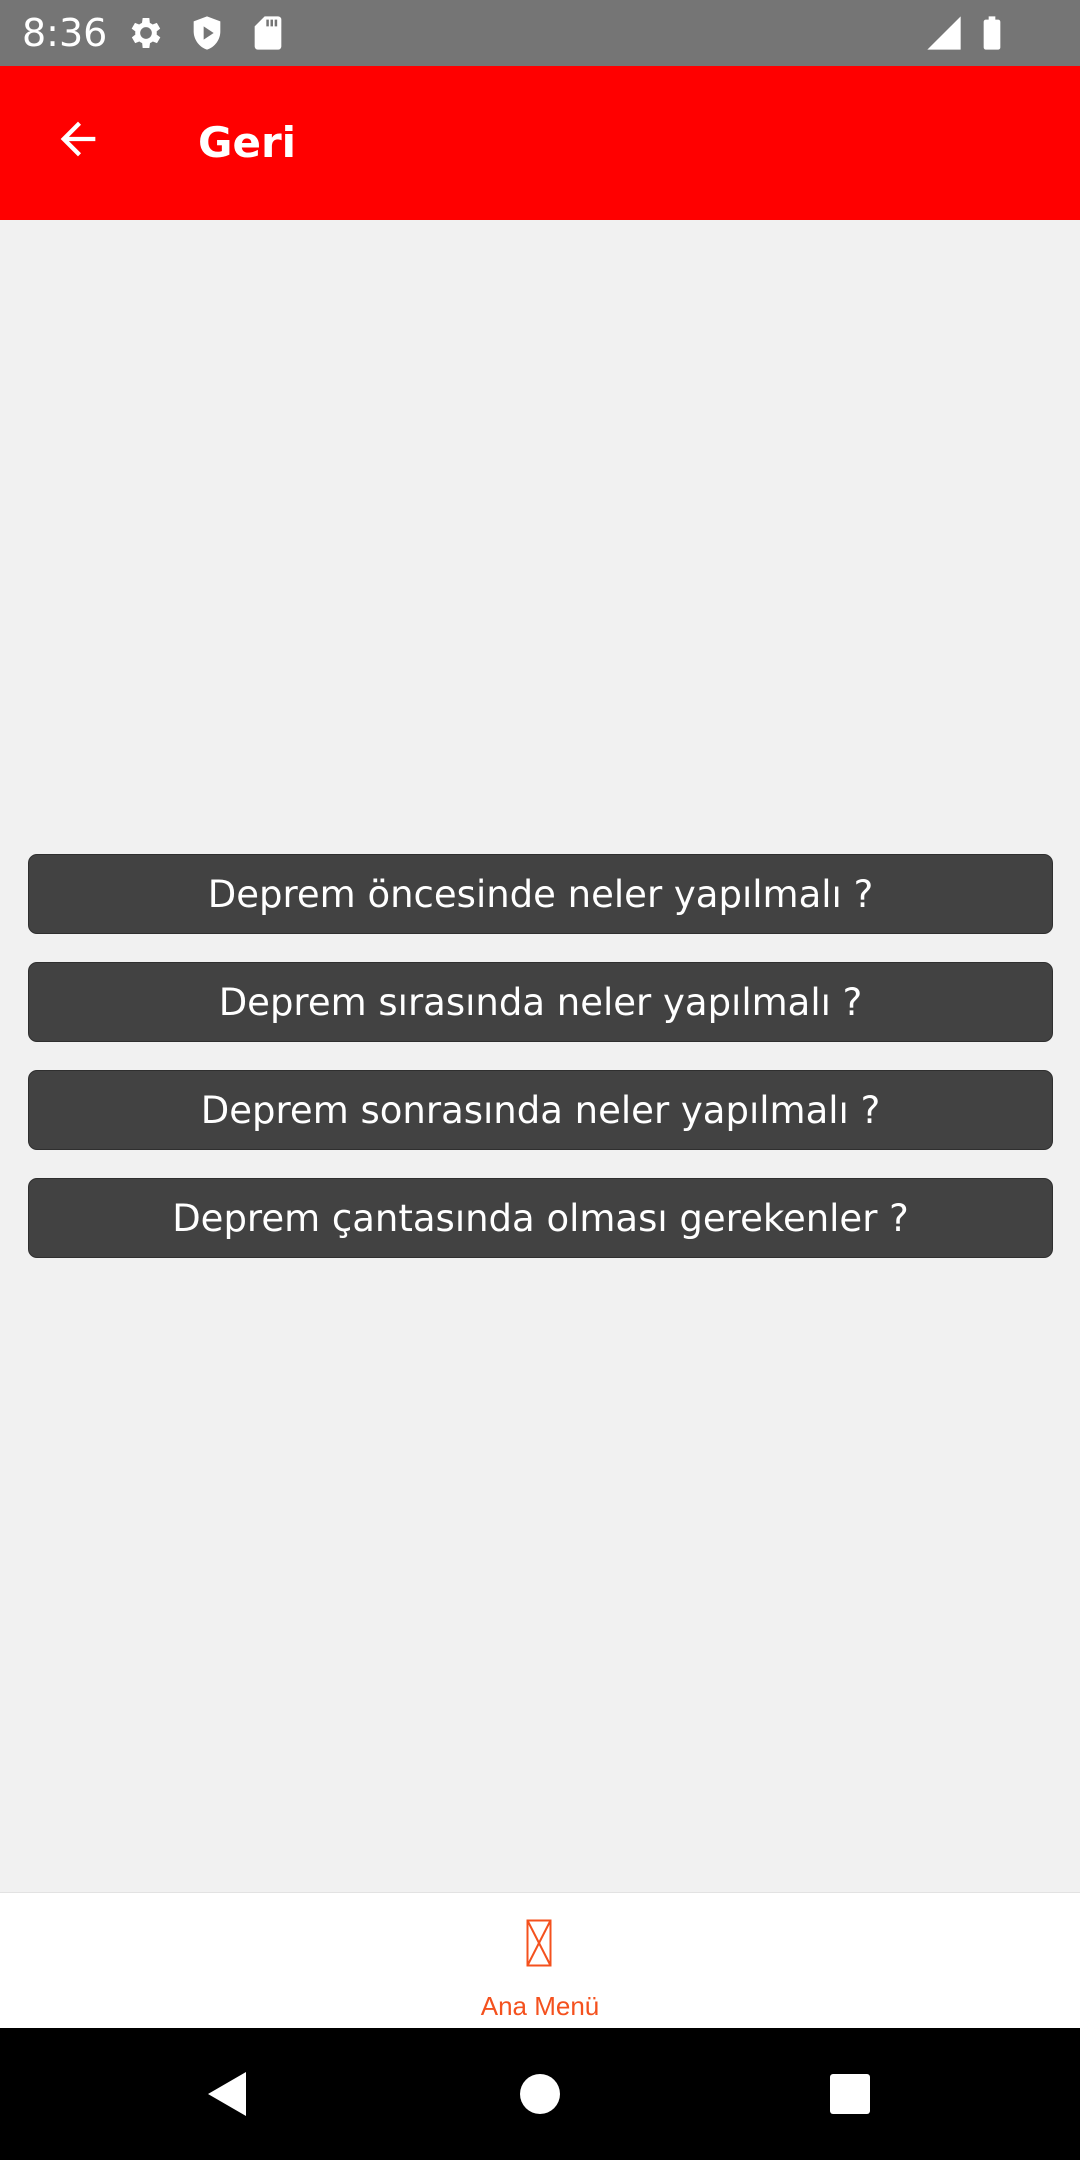  Describe the element at coordinates (540, 2006) in the screenshot. I see `tab-label: Ana Menü` at that location.